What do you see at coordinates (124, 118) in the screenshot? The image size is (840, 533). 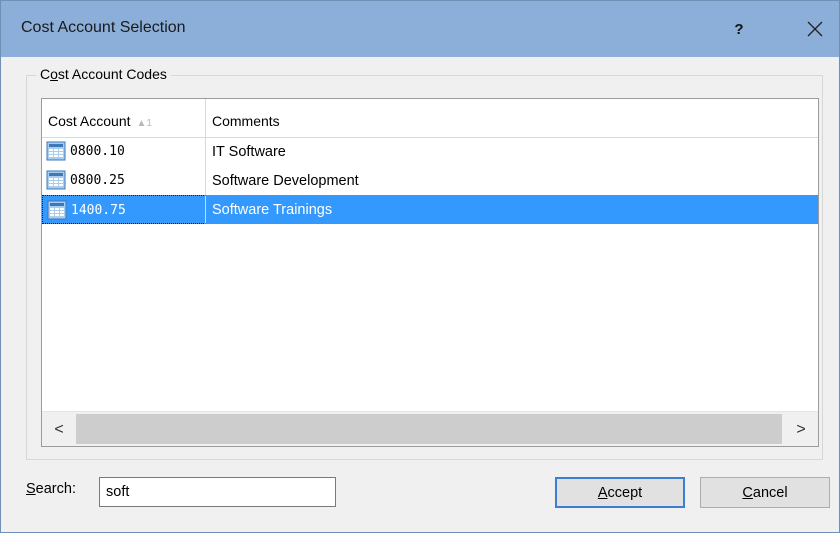 I see `column-header-cost-account: Cost Account ▲1` at bounding box center [124, 118].